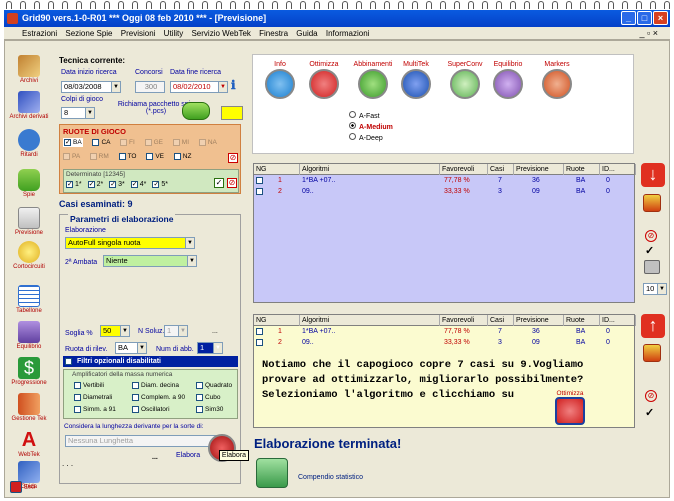 The width and height of the screenshot is (674, 501). What do you see at coordinates (93, 397) in the screenshot?
I see `ampl-diametrali: Diametrali` at bounding box center [93, 397].